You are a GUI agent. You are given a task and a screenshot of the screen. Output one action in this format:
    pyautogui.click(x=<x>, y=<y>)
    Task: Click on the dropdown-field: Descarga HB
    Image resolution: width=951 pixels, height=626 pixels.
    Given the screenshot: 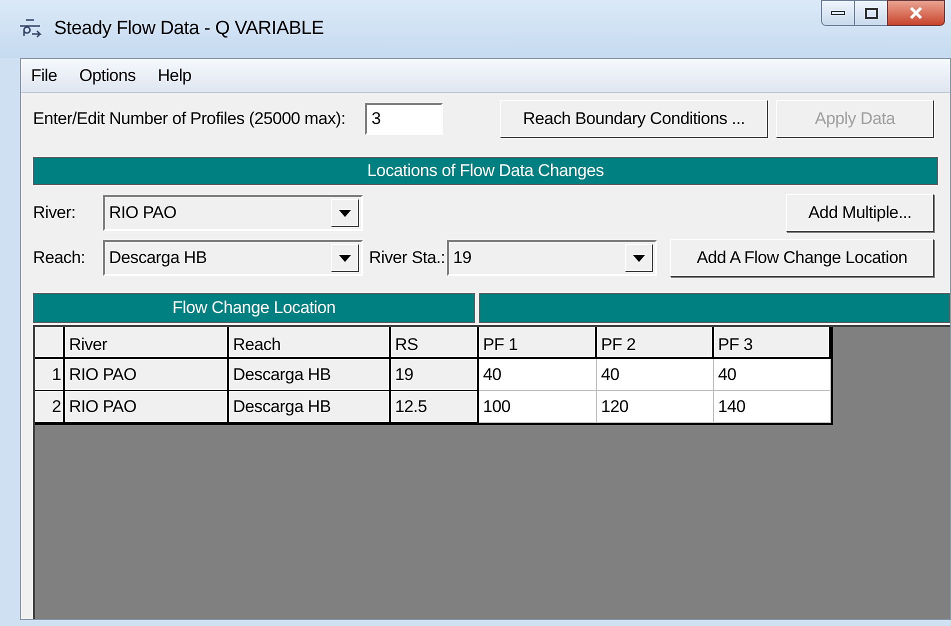 What is the action you would take?
    pyautogui.click(x=233, y=258)
    